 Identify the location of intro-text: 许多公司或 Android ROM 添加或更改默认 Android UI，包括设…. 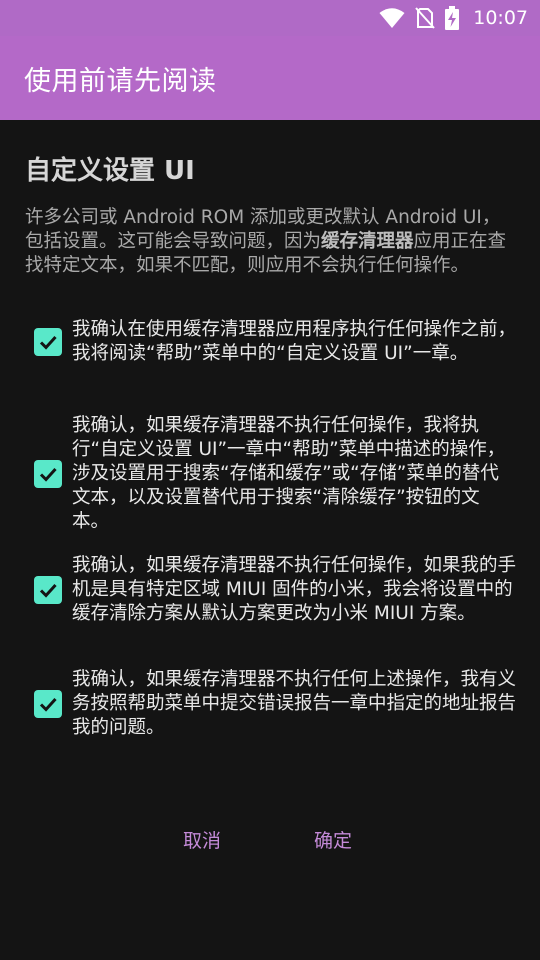
(271, 242).